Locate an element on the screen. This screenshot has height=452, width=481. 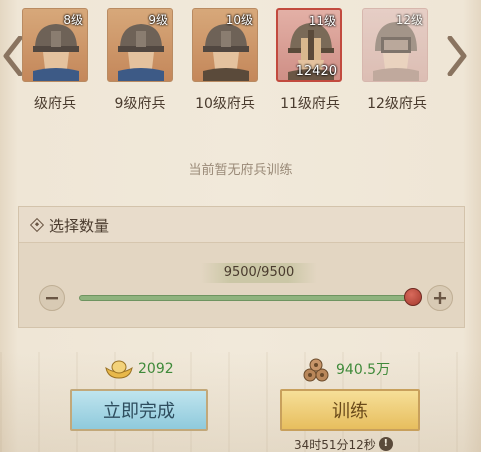
unit-level-badge: 9级 is located at coordinates (158, 20).